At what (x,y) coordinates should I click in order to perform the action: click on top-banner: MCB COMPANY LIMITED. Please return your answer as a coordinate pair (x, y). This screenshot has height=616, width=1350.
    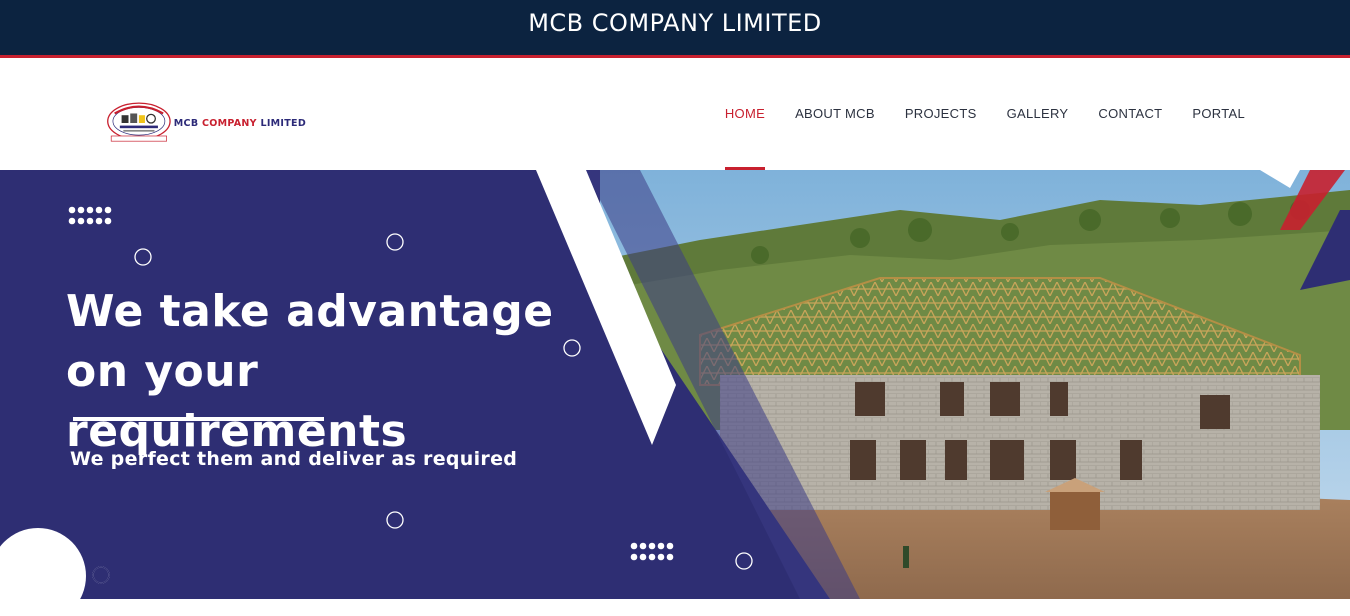
    Looking at the image, I should click on (675, 29).